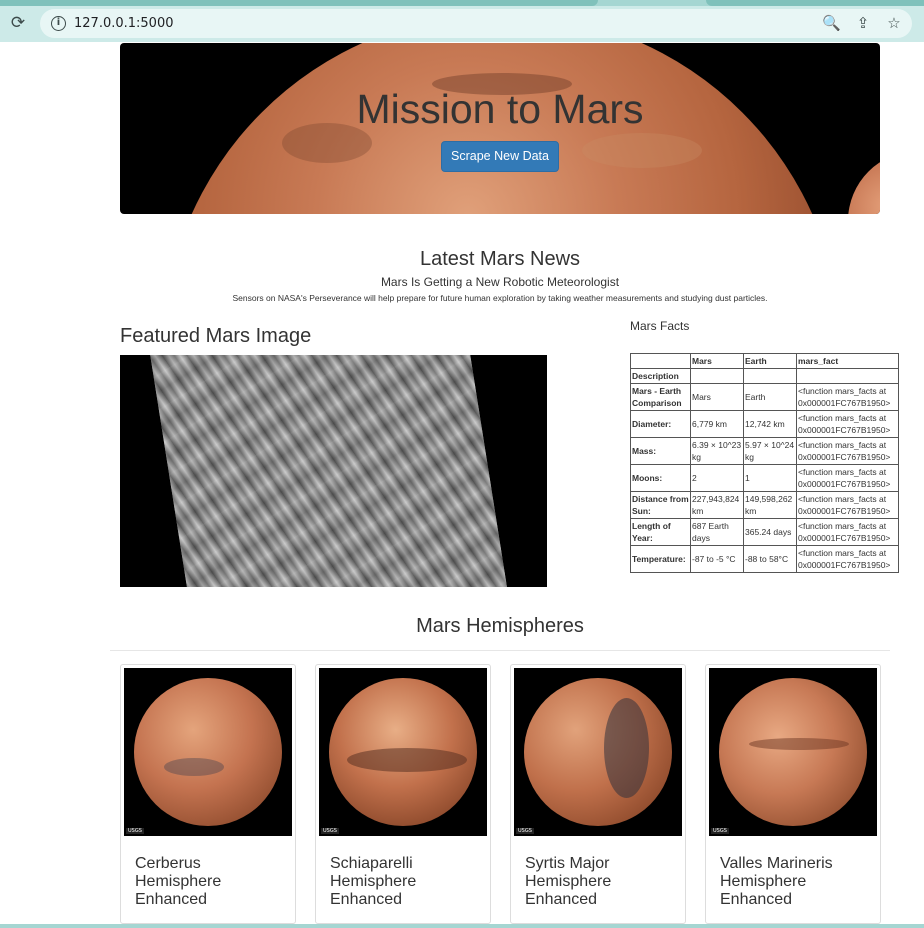 The image size is (924, 928). I want to click on url-text: 127.0.0.1:5000, so click(124, 23).